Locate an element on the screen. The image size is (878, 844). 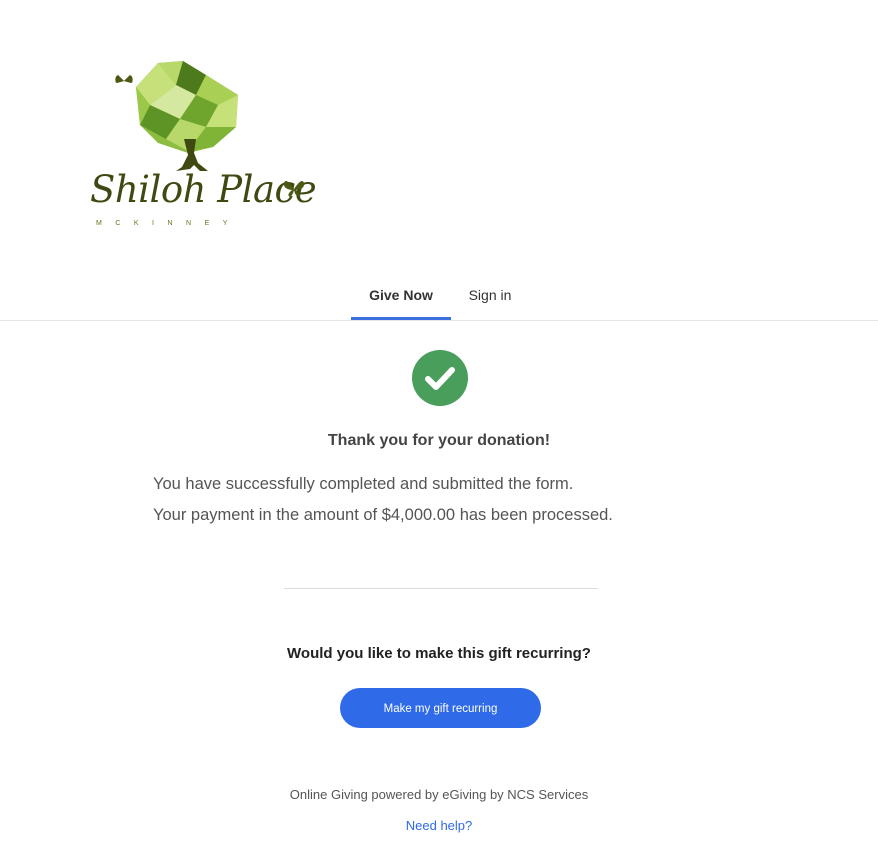
check-circle-icon is located at coordinates (440, 378).